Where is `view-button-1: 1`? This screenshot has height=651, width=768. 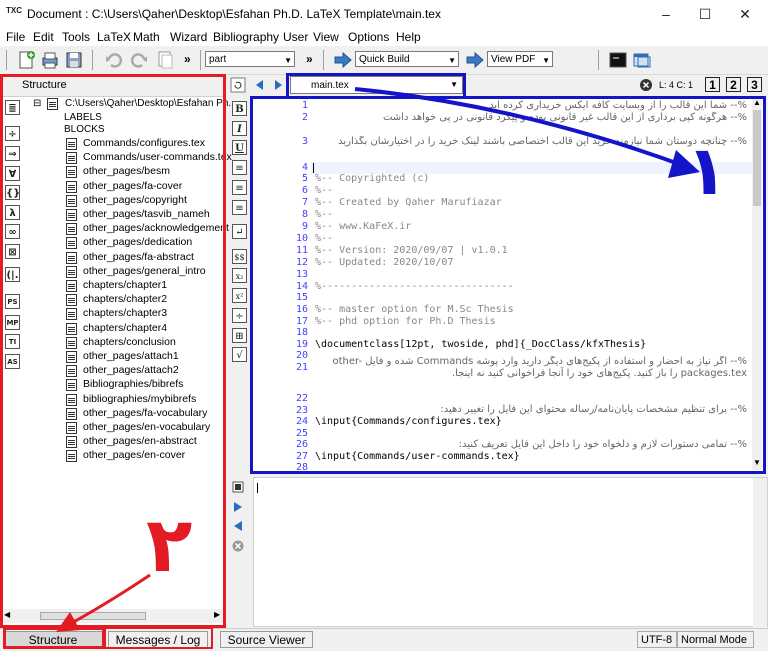
view-button-1: 1 is located at coordinates (712, 84).